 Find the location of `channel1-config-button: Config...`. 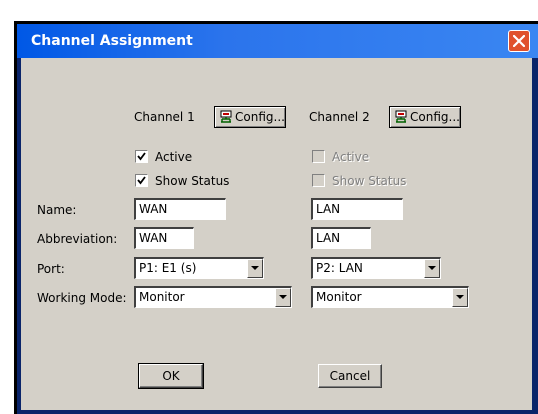

channel1-config-button: Config... is located at coordinates (250, 117).